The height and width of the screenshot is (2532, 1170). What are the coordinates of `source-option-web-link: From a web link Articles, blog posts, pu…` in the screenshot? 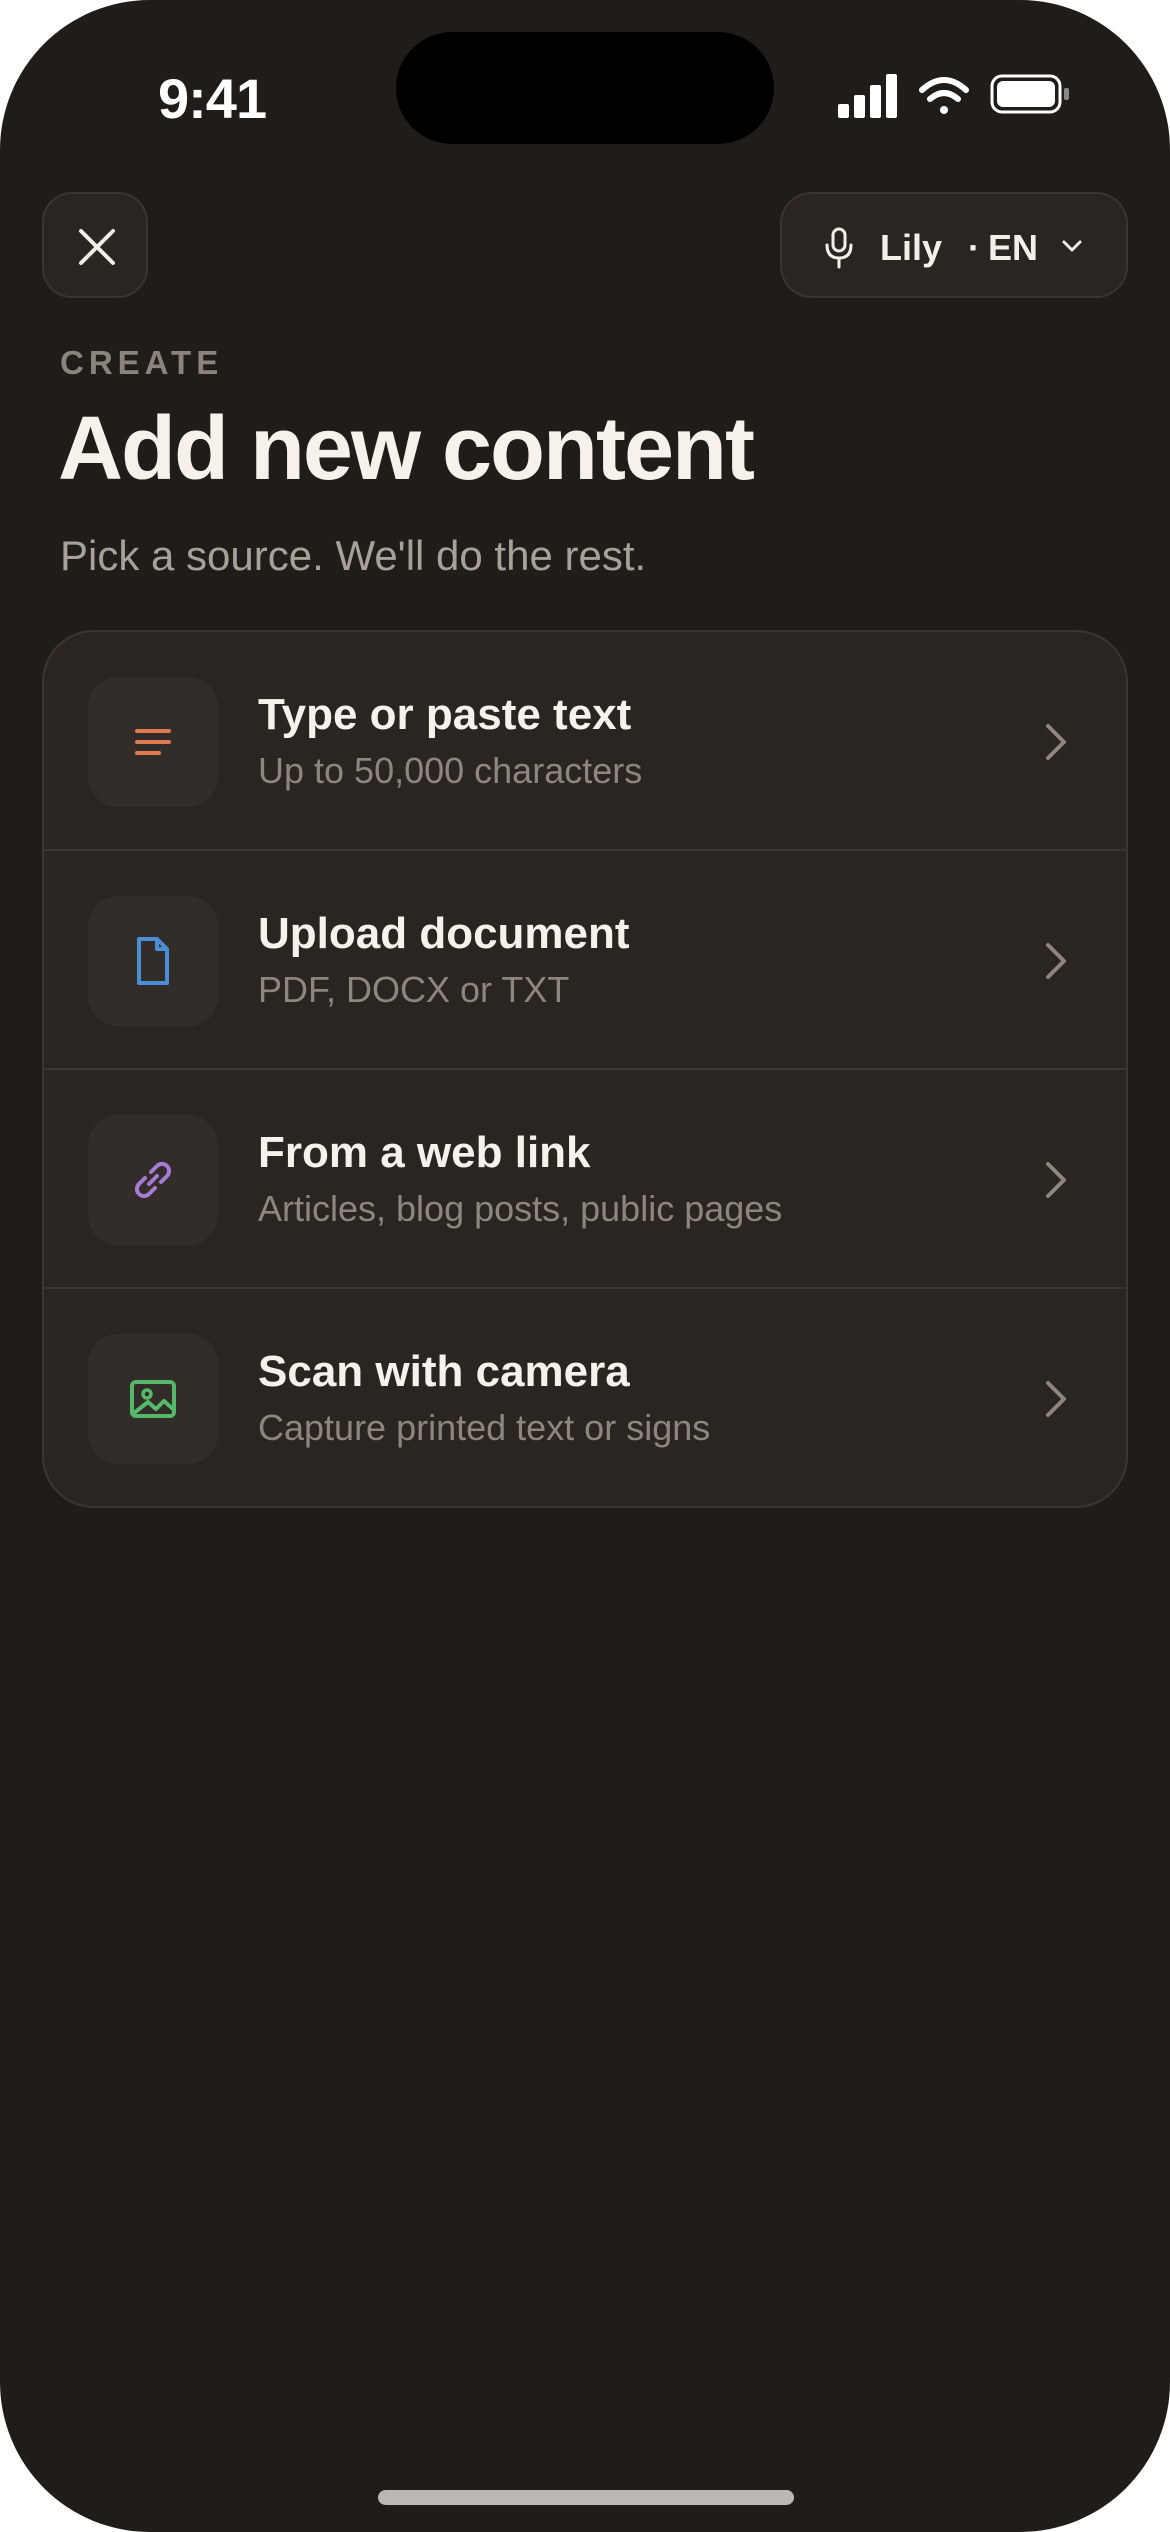 It's located at (585, 1179).